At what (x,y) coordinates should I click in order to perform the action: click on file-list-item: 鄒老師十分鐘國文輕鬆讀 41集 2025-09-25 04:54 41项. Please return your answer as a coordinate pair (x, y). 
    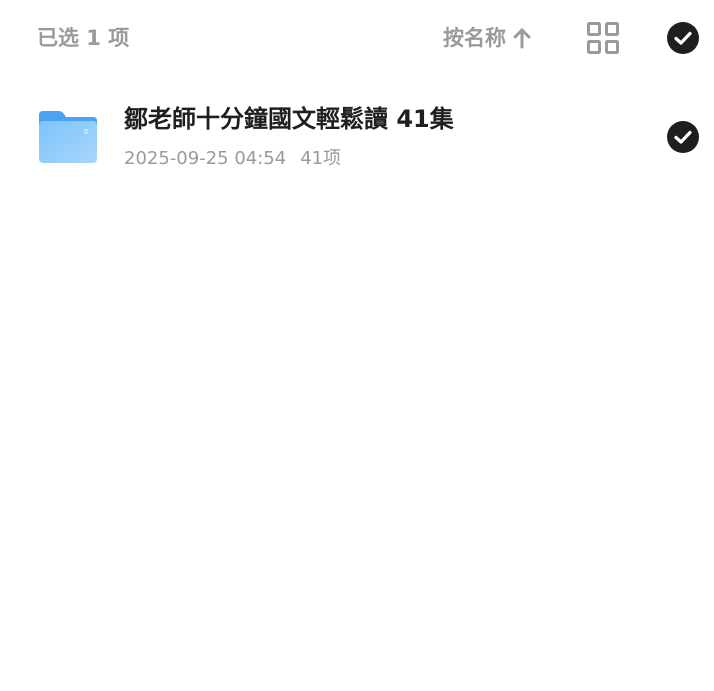
    Looking at the image, I should click on (357, 138).